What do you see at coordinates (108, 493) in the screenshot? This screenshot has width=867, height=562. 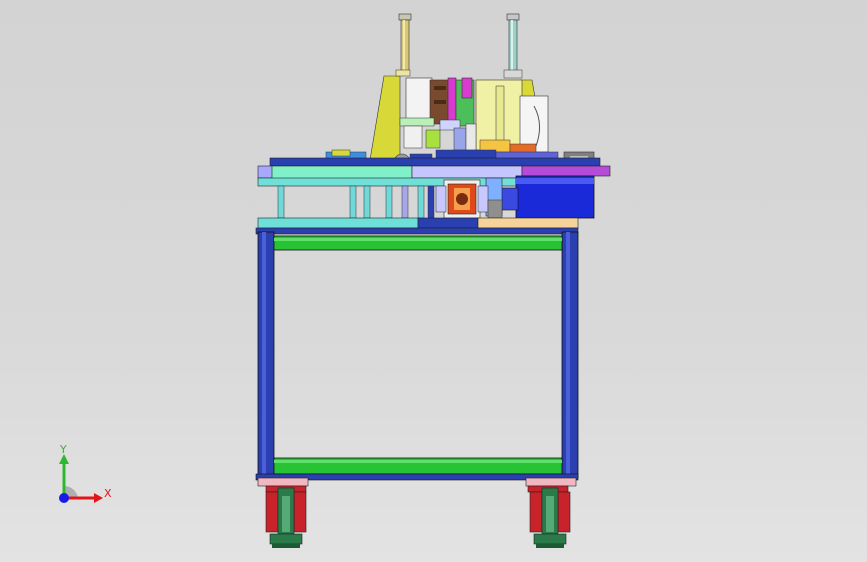 I see `x-axis-label: X` at bounding box center [108, 493].